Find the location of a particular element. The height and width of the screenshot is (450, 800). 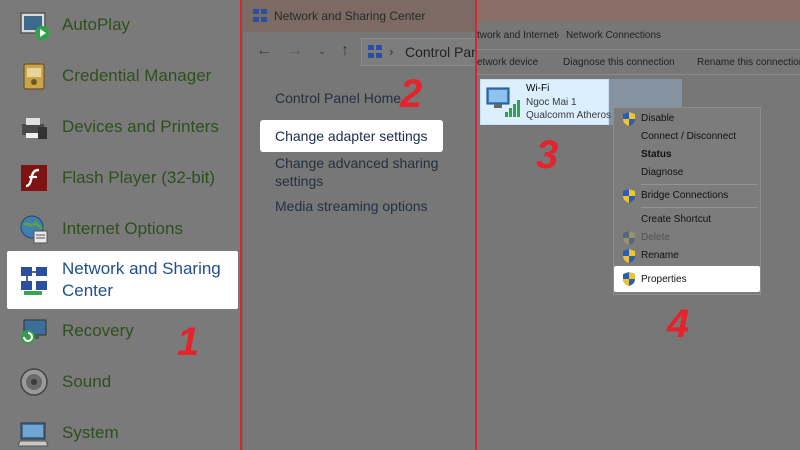

adapter-wifi: Wi-Fi Ngoc Mai 1 Qualcomm Atheros is located at coordinates (546, 102).